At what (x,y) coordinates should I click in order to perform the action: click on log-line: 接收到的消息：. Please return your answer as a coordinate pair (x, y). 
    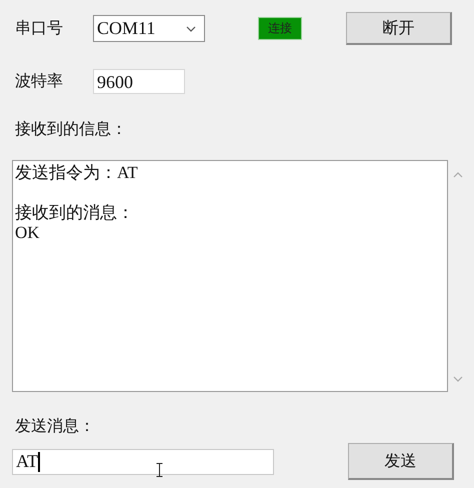
    Looking at the image, I should click on (75, 213).